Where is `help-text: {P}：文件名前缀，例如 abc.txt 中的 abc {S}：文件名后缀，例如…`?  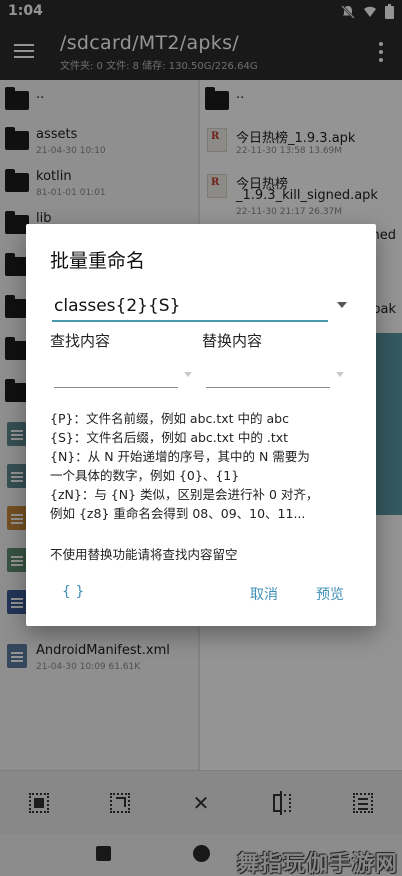 help-text: {P}：文件名前缀，例如 abc.txt 中的 abc {S}：文件名后缀，例如… is located at coordinates (205, 466).